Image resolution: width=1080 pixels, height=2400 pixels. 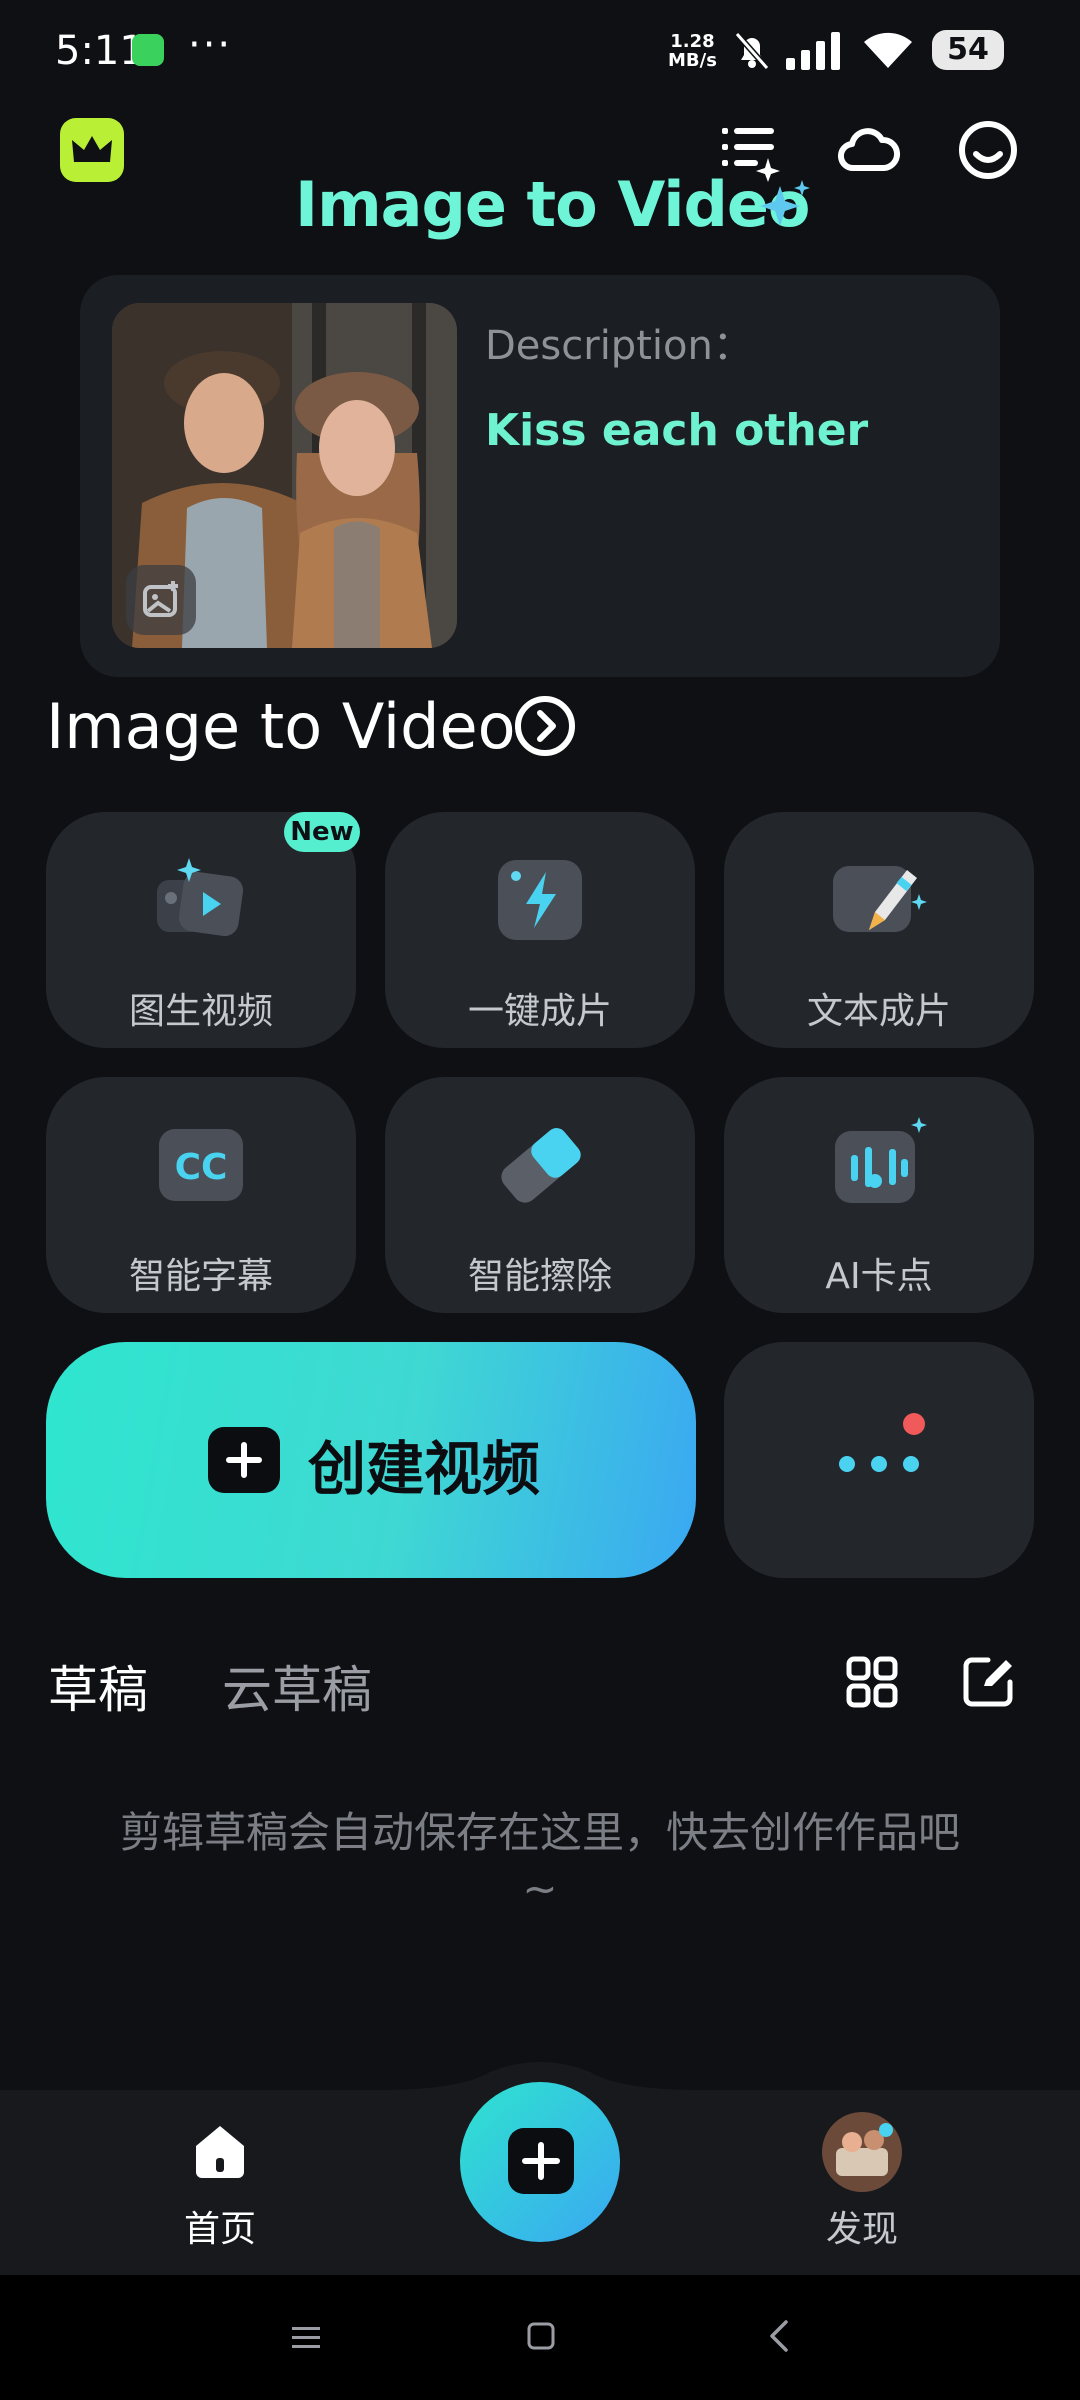 What do you see at coordinates (692, 51) in the screenshot?
I see `net-speed: 1.28 MB/s` at bounding box center [692, 51].